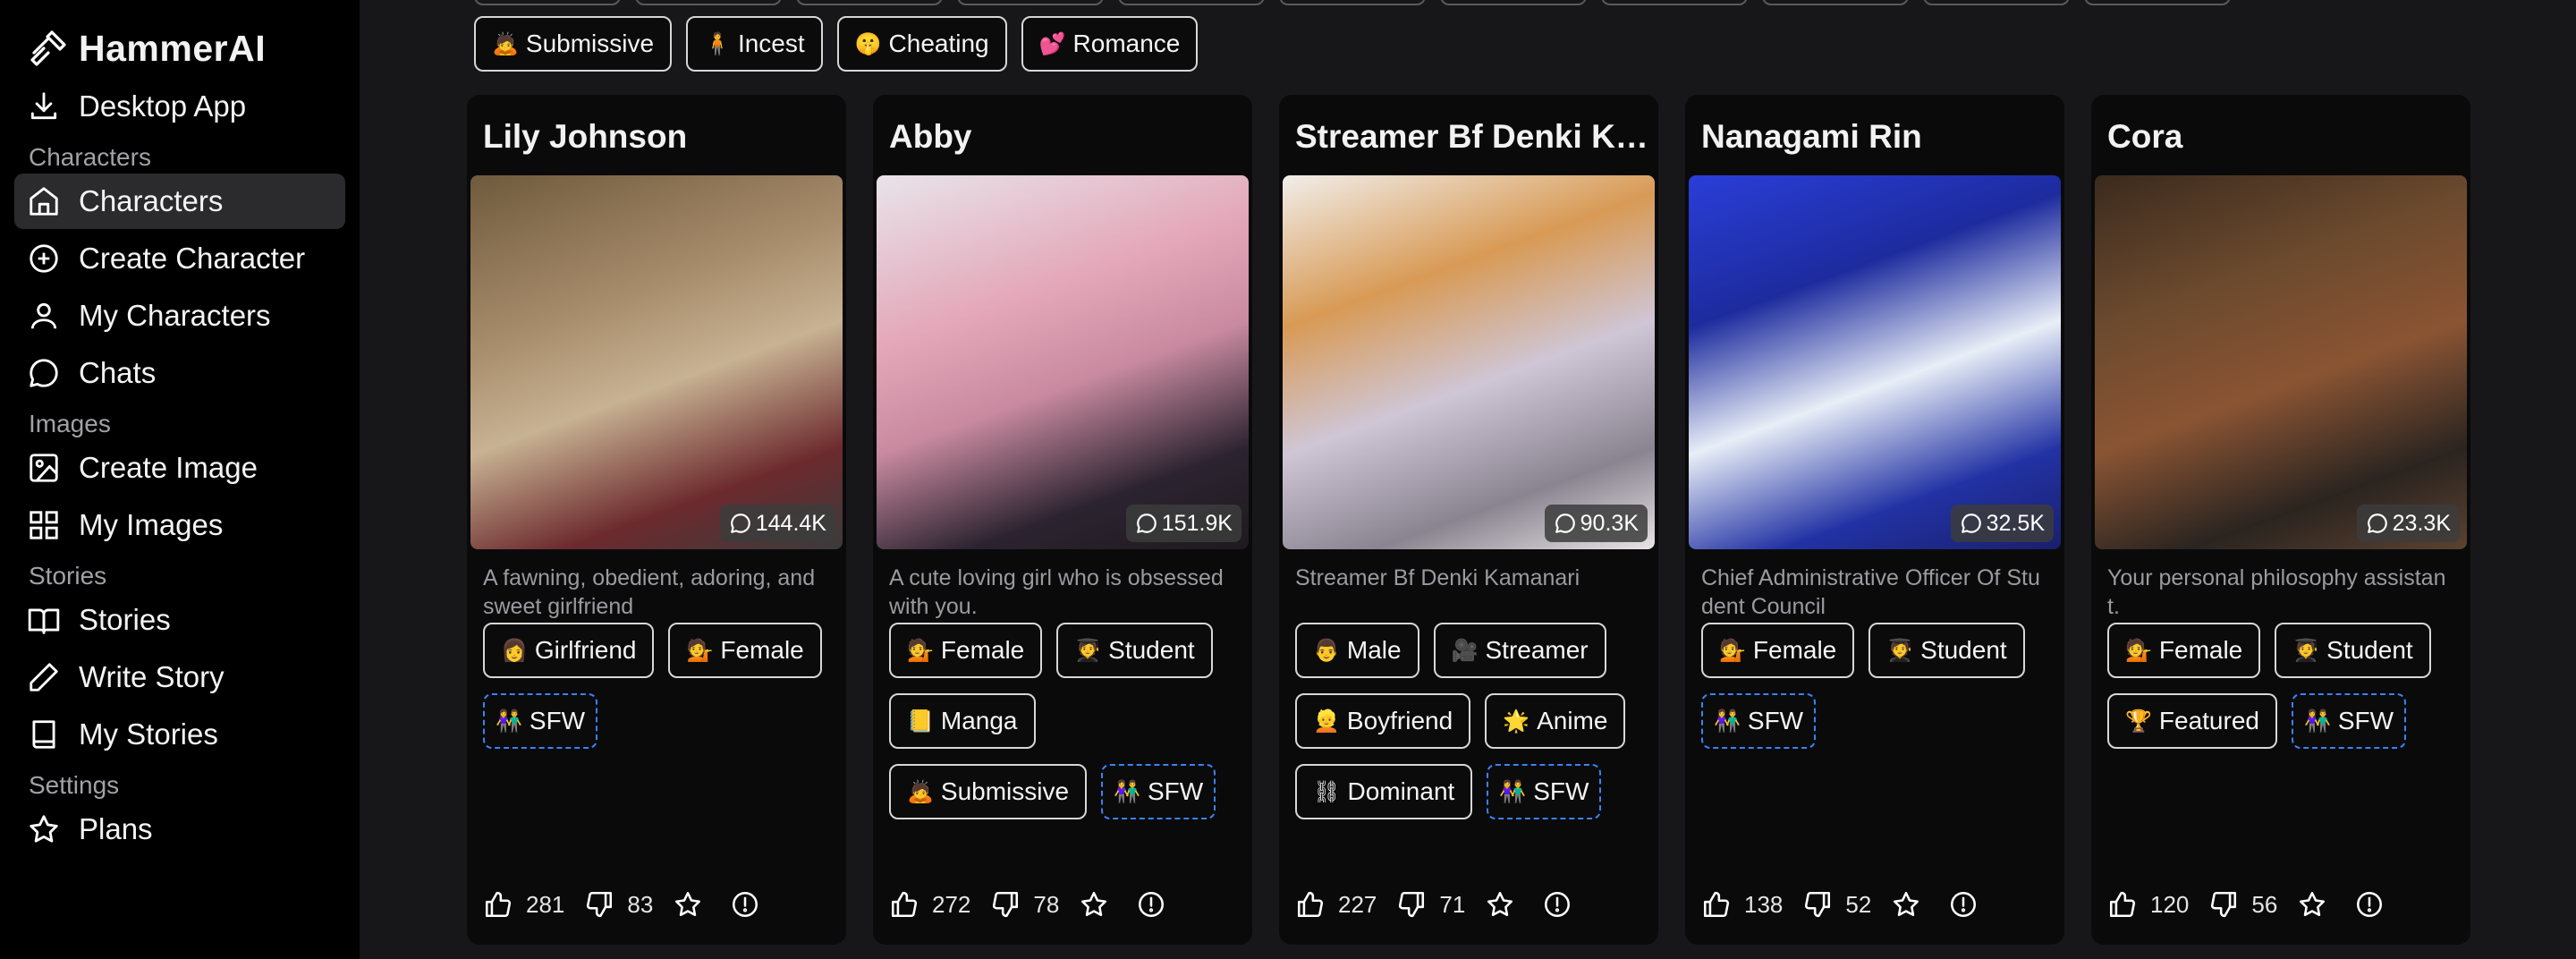  I want to click on tag-emoji: 🙇, so click(505, 43).